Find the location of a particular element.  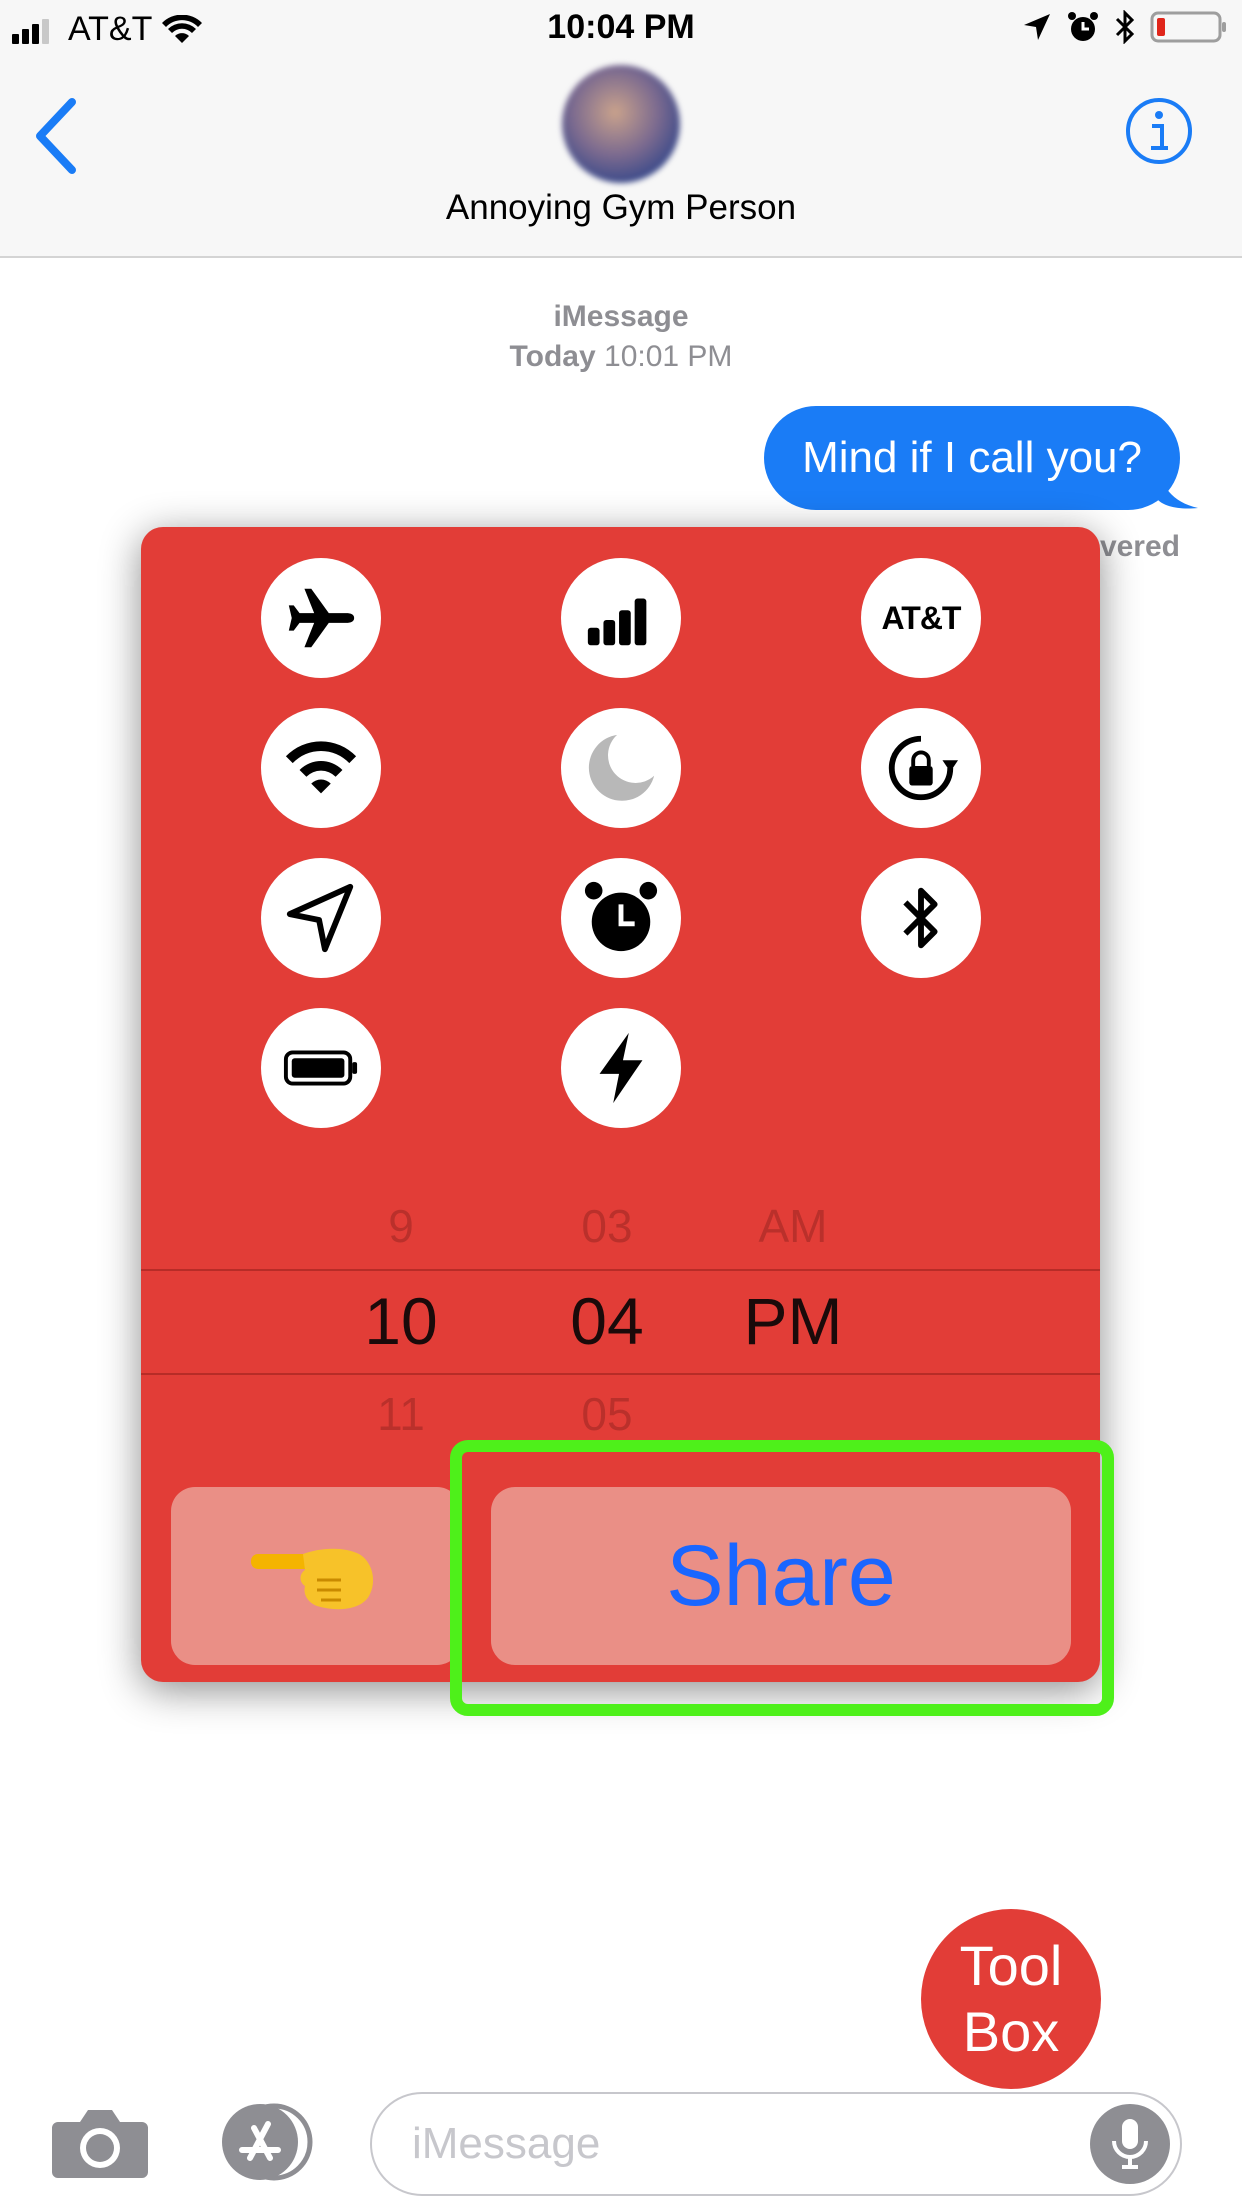

app-store-button is located at coordinates (264, 2142).